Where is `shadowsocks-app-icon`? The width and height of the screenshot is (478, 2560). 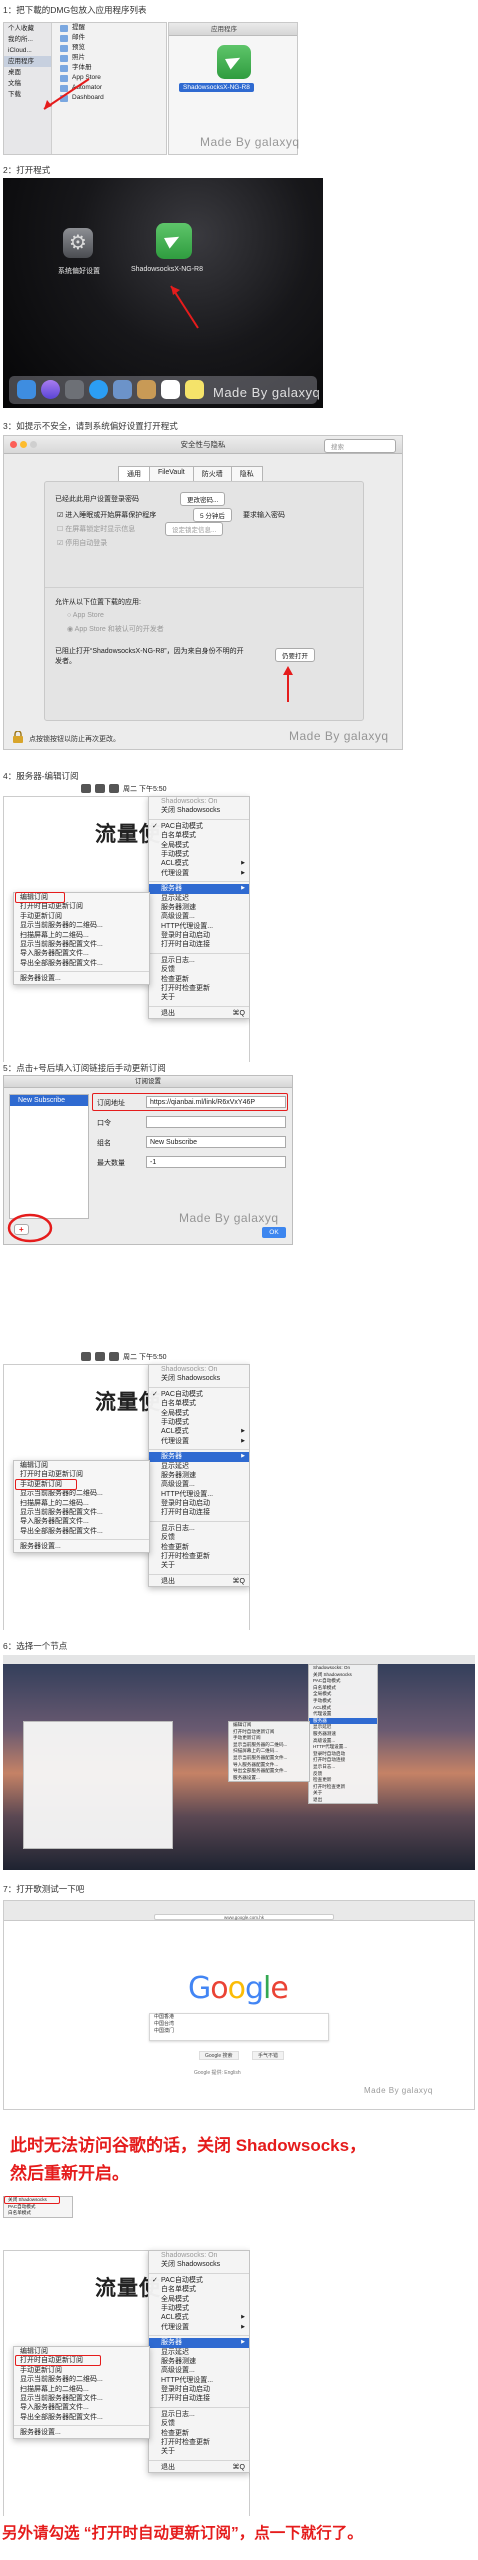 shadowsocks-app-icon is located at coordinates (234, 62).